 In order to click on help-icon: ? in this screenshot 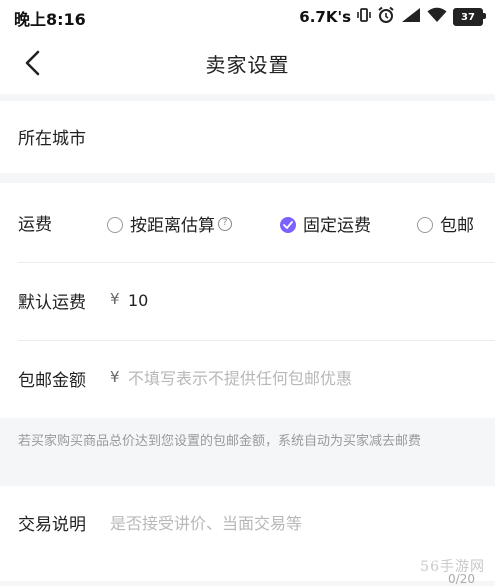, I will do `click(225, 224)`.